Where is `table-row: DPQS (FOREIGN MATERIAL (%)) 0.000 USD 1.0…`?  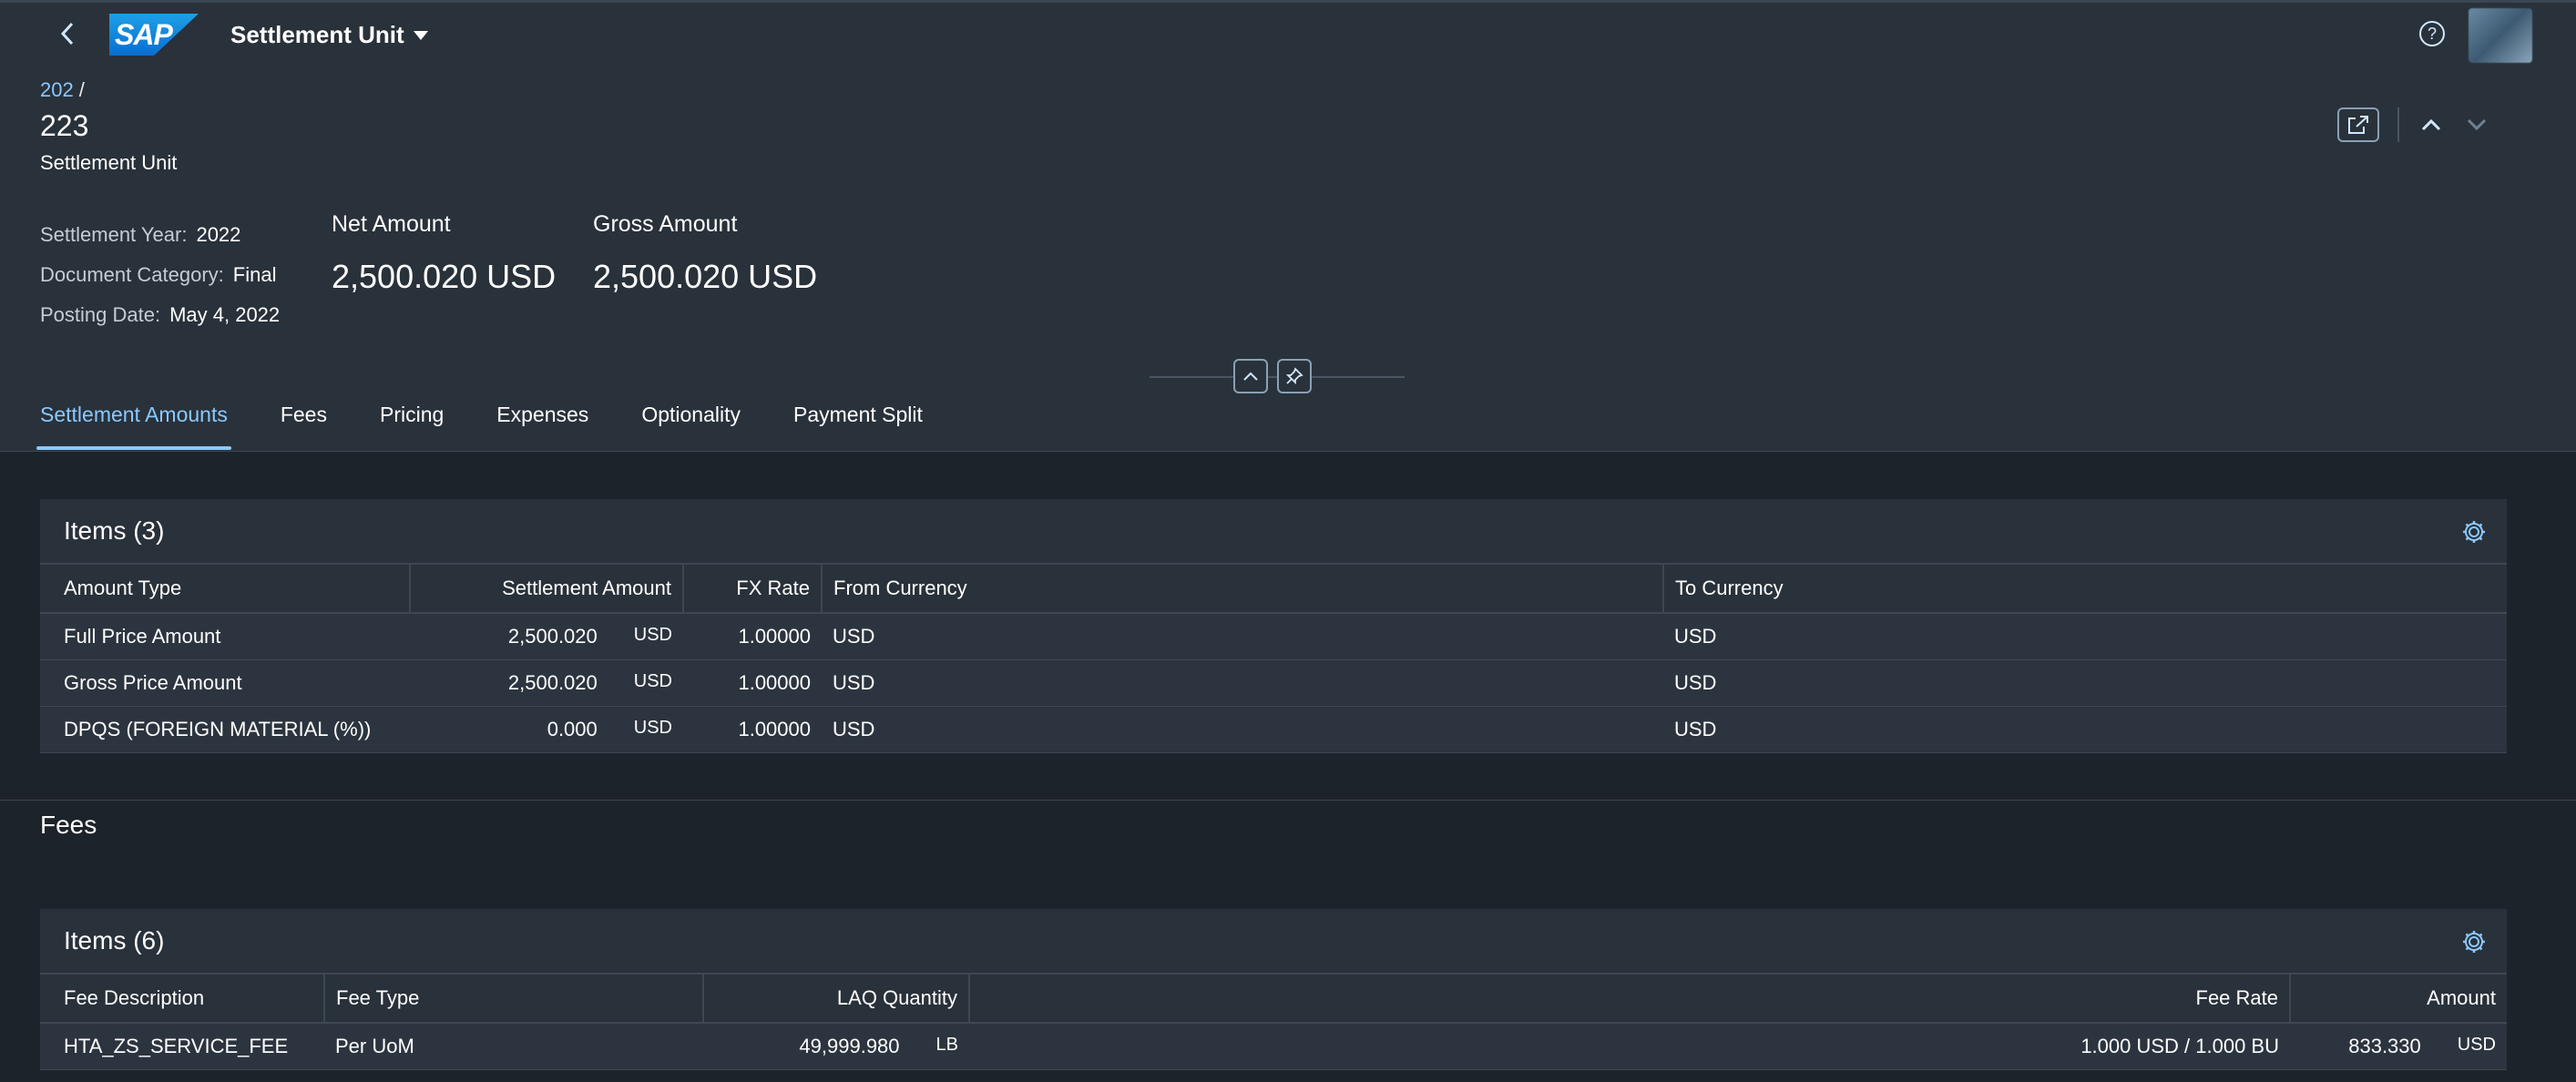 table-row: DPQS (FOREIGN MATERIAL (%)) 0.000 USD 1.0… is located at coordinates (1273, 729).